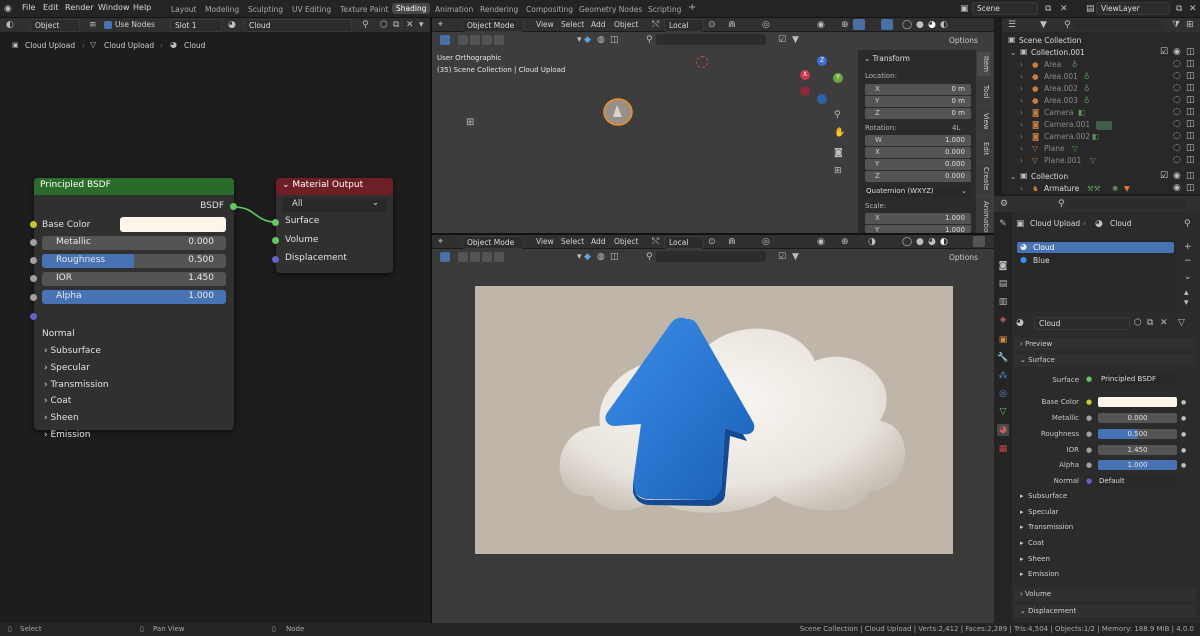  Describe the element at coordinates (1137, 434) in the screenshot. I see `prop-roughness-field: 0.500` at that location.